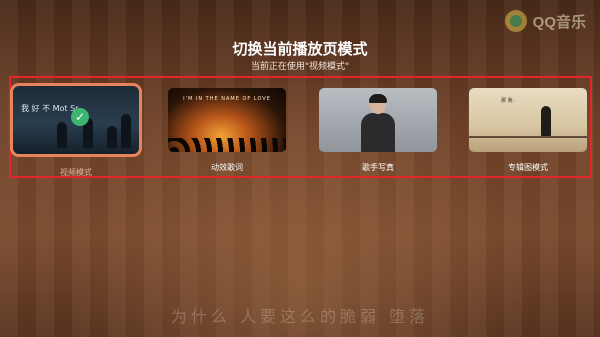  Describe the element at coordinates (227, 99) in the screenshot. I see `thumbnail-text: I'M IN THE NAME OF LOVE` at that location.